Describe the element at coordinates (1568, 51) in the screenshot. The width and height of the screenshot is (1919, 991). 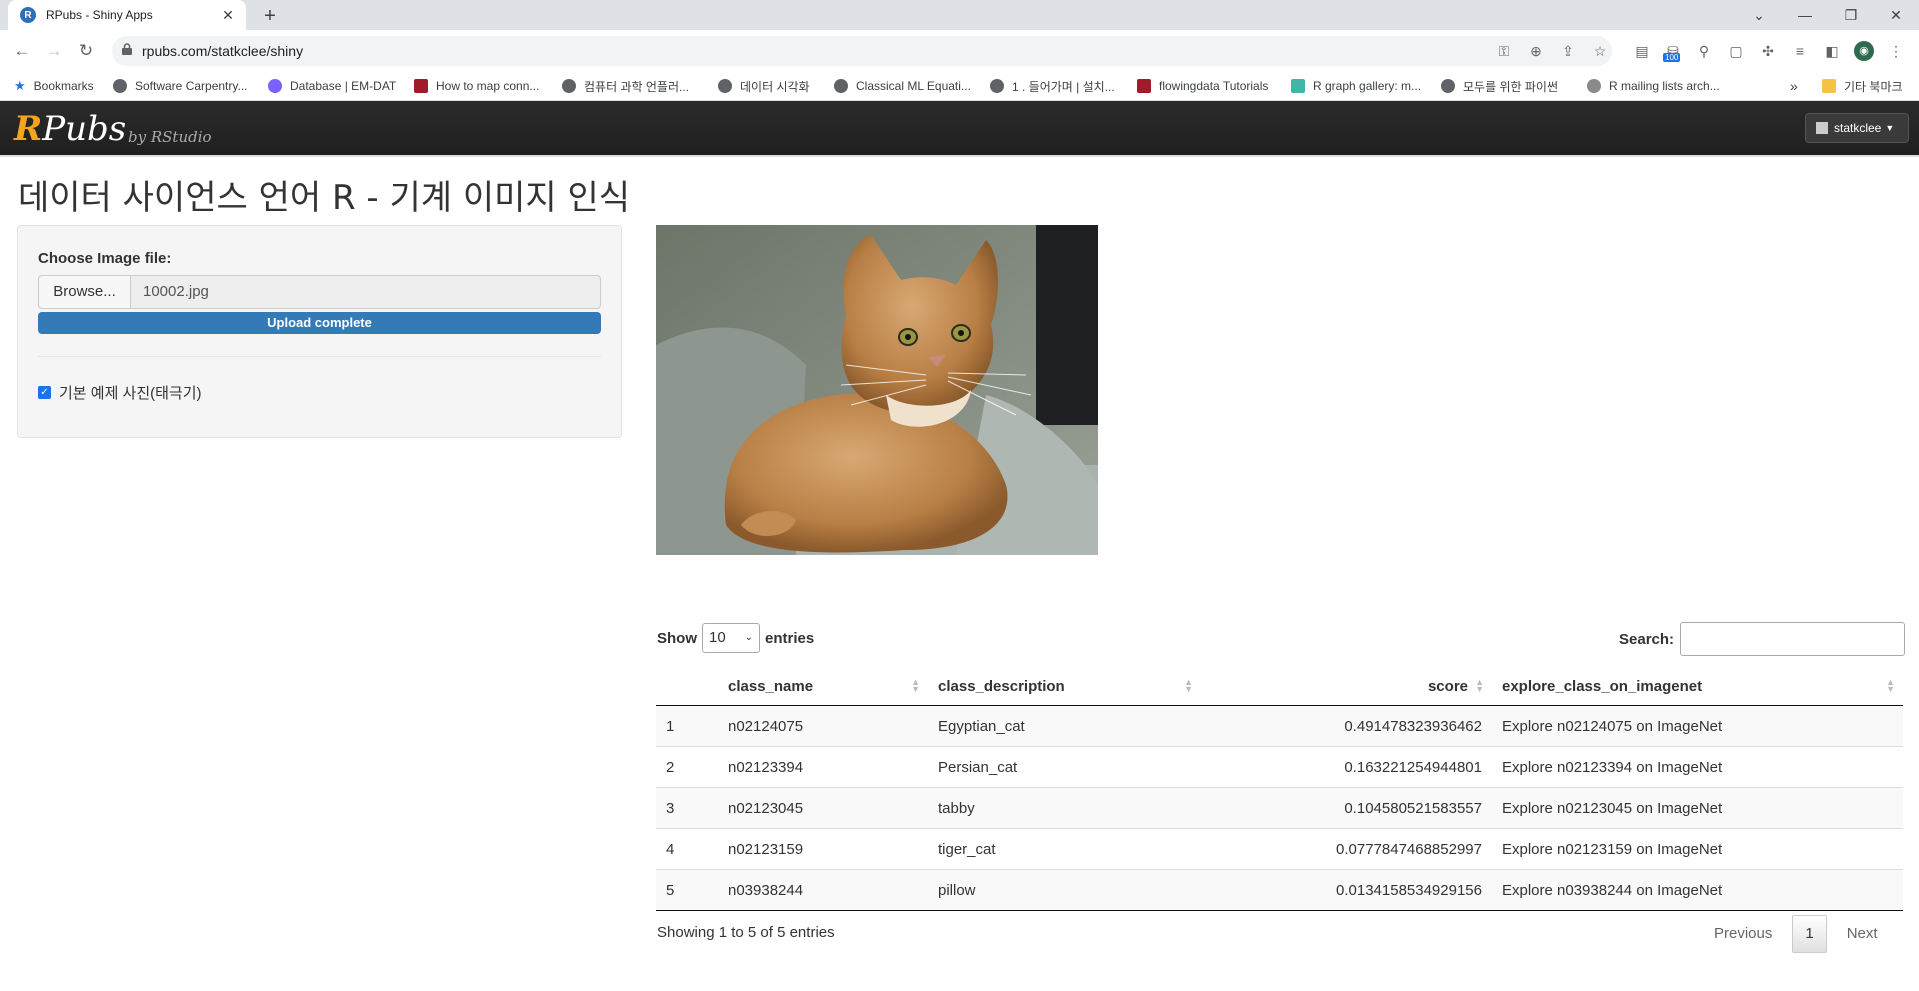
I see `share-icon: ⇪` at that location.